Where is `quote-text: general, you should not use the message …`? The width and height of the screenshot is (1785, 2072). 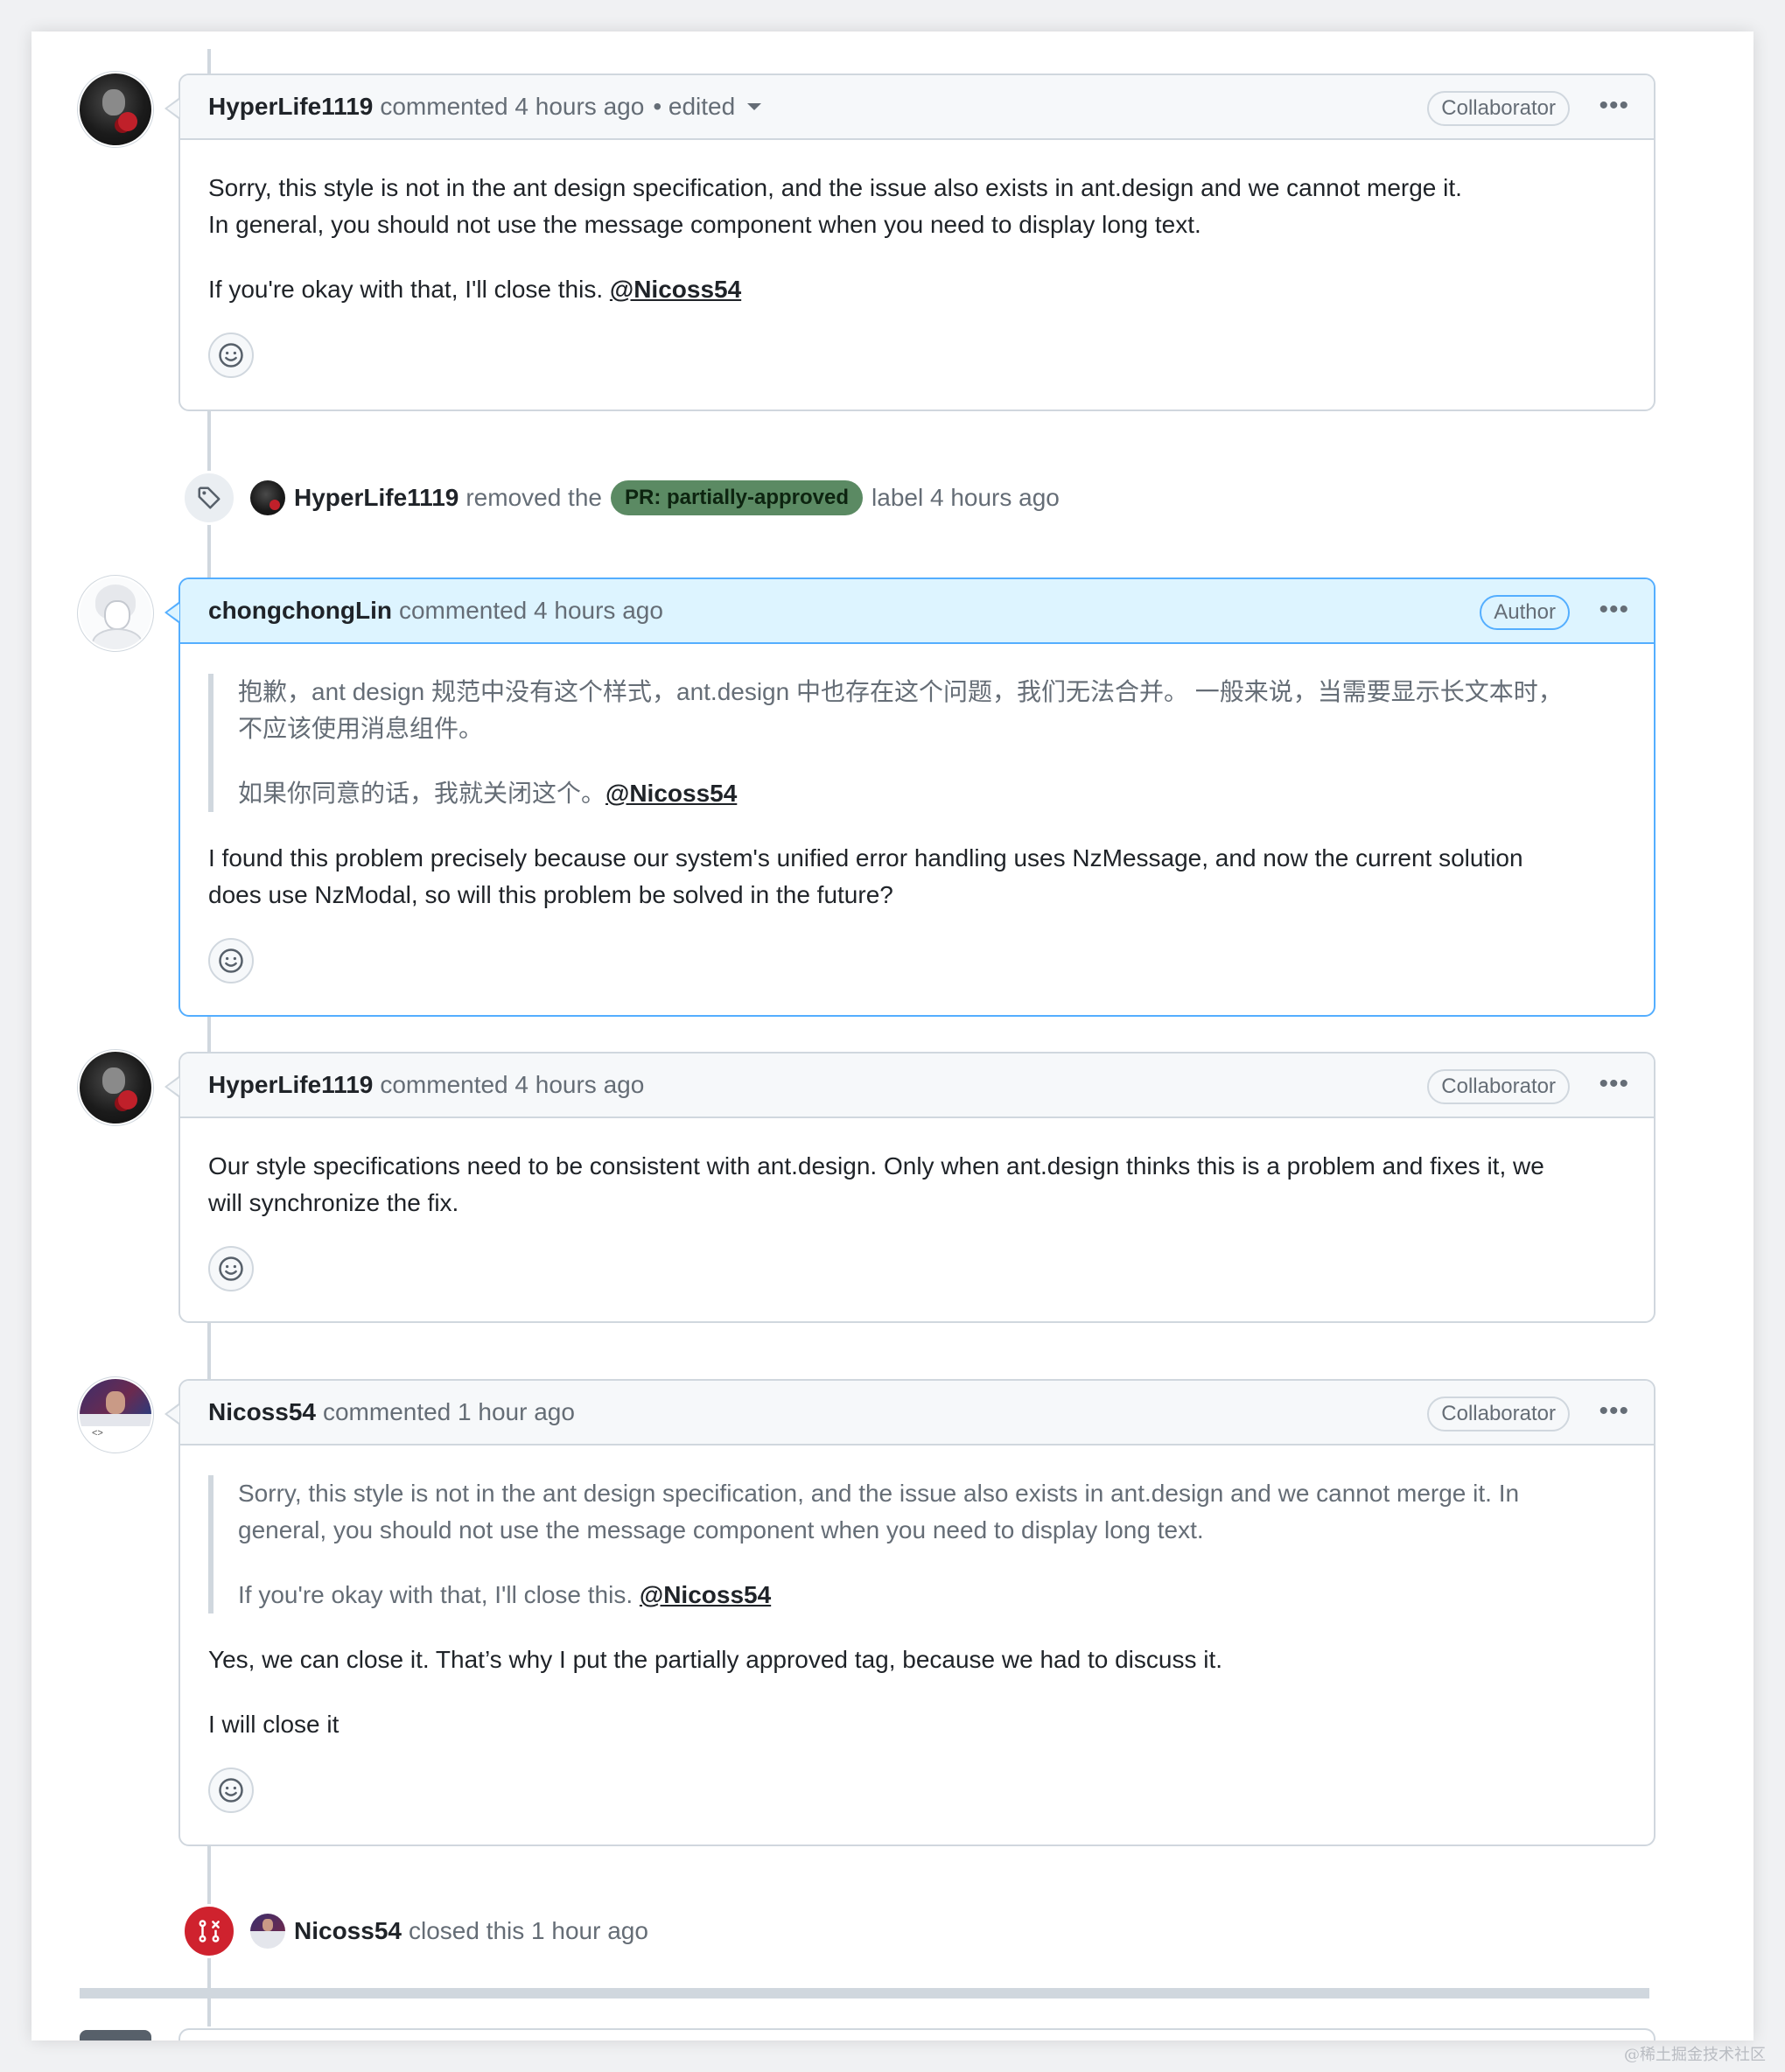 quote-text: general, you should not use the message … is located at coordinates (721, 1530).